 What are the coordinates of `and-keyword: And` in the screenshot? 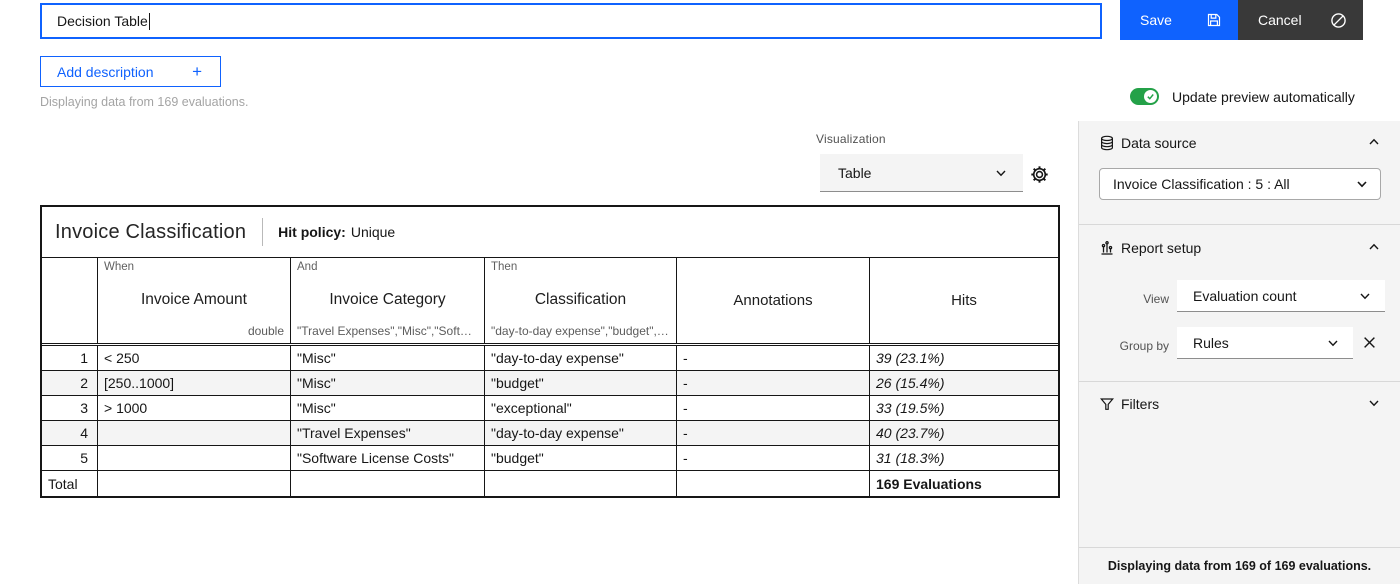 It's located at (307, 267).